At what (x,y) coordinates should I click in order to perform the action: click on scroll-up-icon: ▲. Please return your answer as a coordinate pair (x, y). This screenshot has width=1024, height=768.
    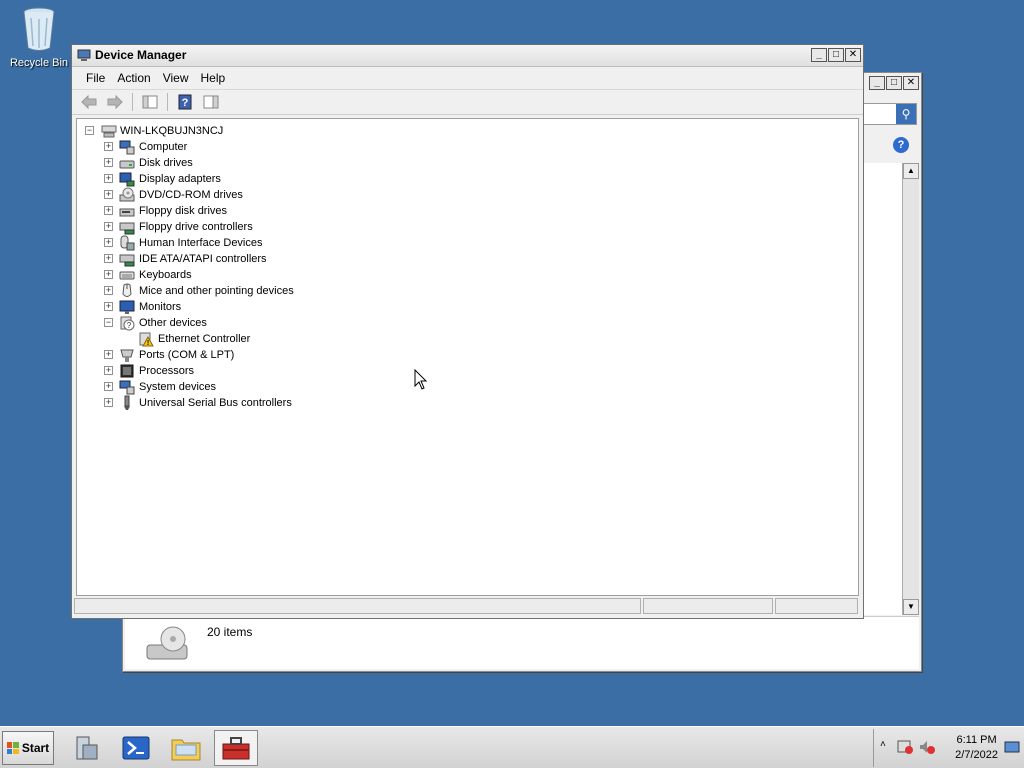
    Looking at the image, I should click on (911, 171).